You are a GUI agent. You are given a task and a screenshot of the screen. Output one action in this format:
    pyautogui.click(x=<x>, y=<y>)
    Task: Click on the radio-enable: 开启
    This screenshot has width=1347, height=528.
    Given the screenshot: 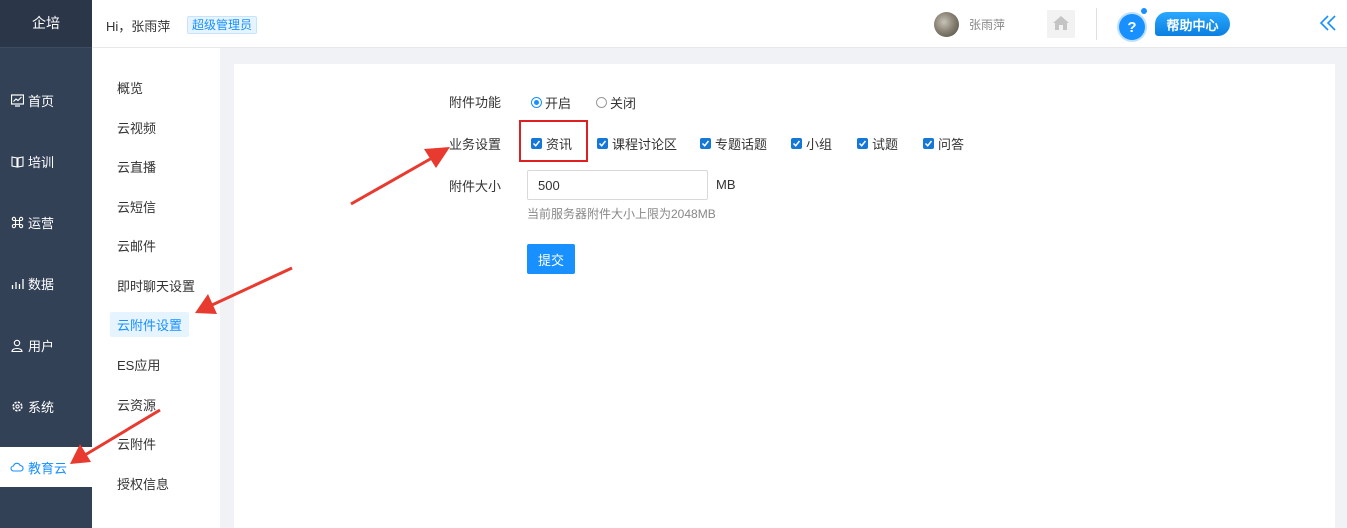 What is the action you would take?
    pyautogui.click(x=551, y=102)
    